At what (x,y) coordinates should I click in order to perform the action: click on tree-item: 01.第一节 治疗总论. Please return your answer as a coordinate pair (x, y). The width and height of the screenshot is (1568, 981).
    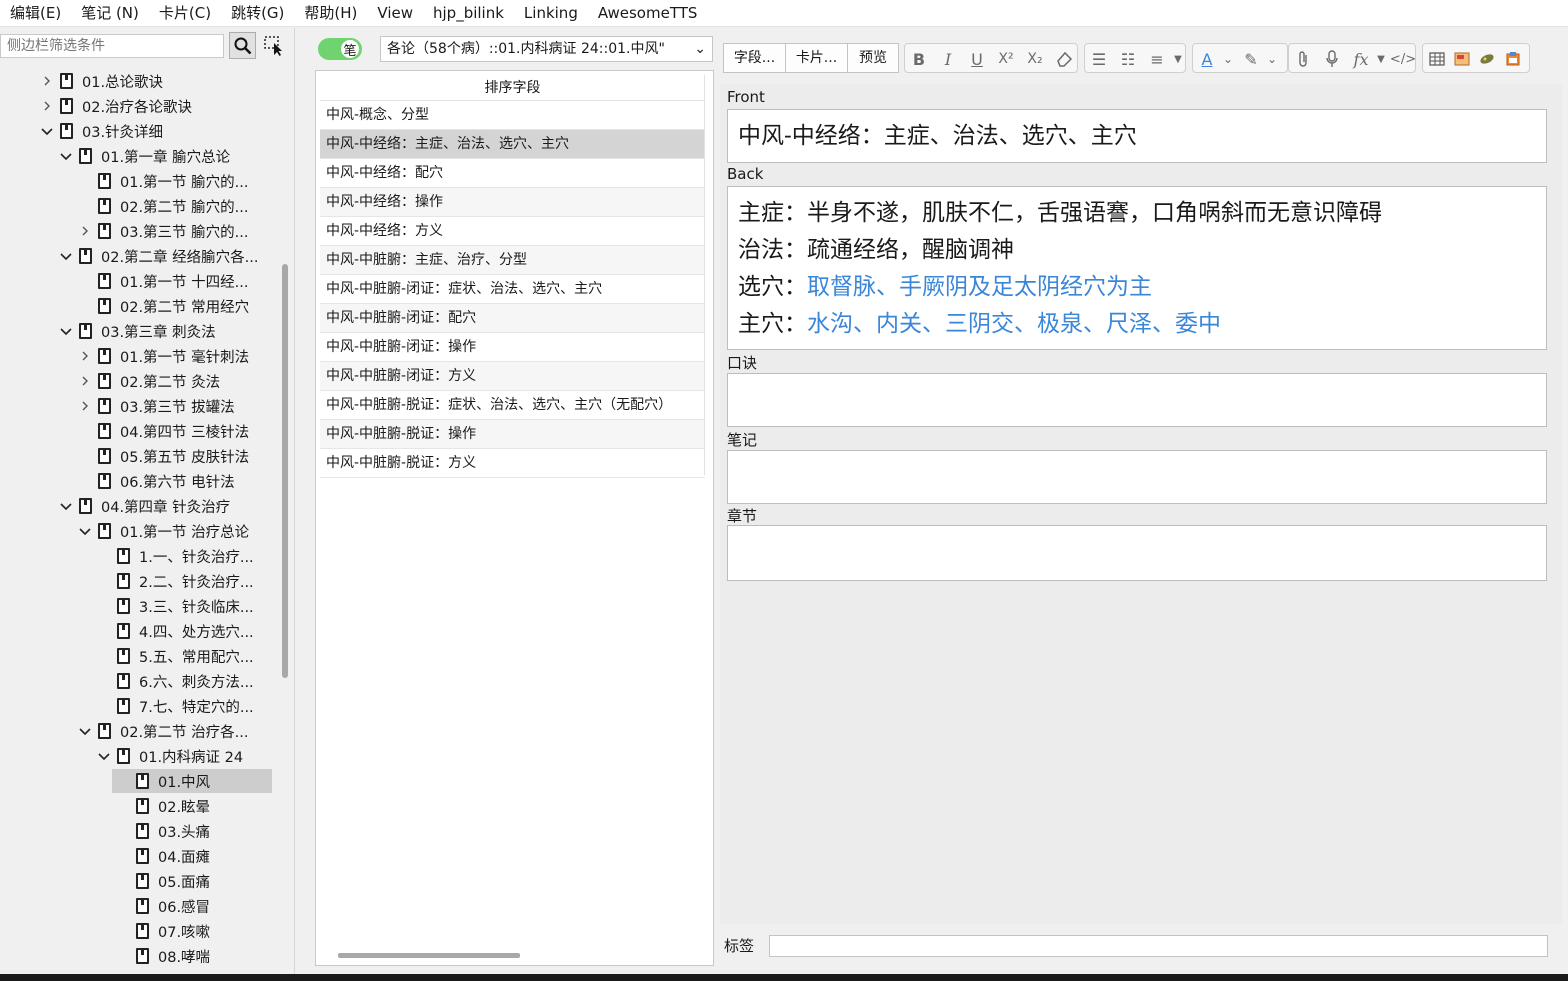
    Looking at the image, I should click on (163, 531).